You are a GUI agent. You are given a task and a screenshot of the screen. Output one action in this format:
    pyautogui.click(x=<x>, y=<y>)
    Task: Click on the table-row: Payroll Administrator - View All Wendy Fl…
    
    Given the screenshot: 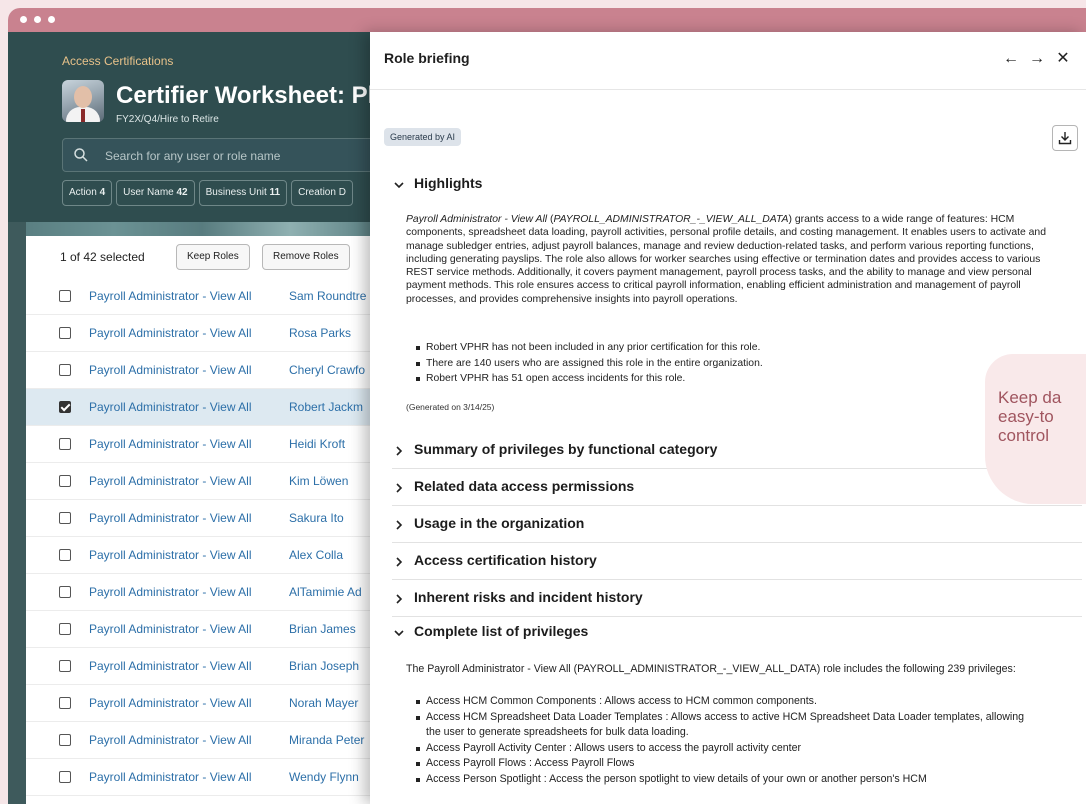 What is the action you would take?
    pyautogui.click(x=202, y=777)
    